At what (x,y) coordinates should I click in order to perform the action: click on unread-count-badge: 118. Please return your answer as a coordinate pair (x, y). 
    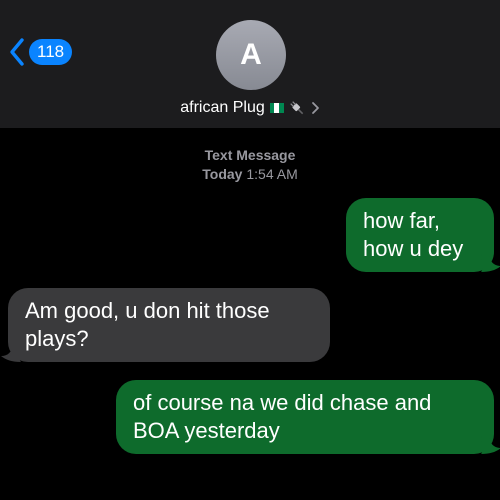
    Looking at the image, I should click on (51, 52).